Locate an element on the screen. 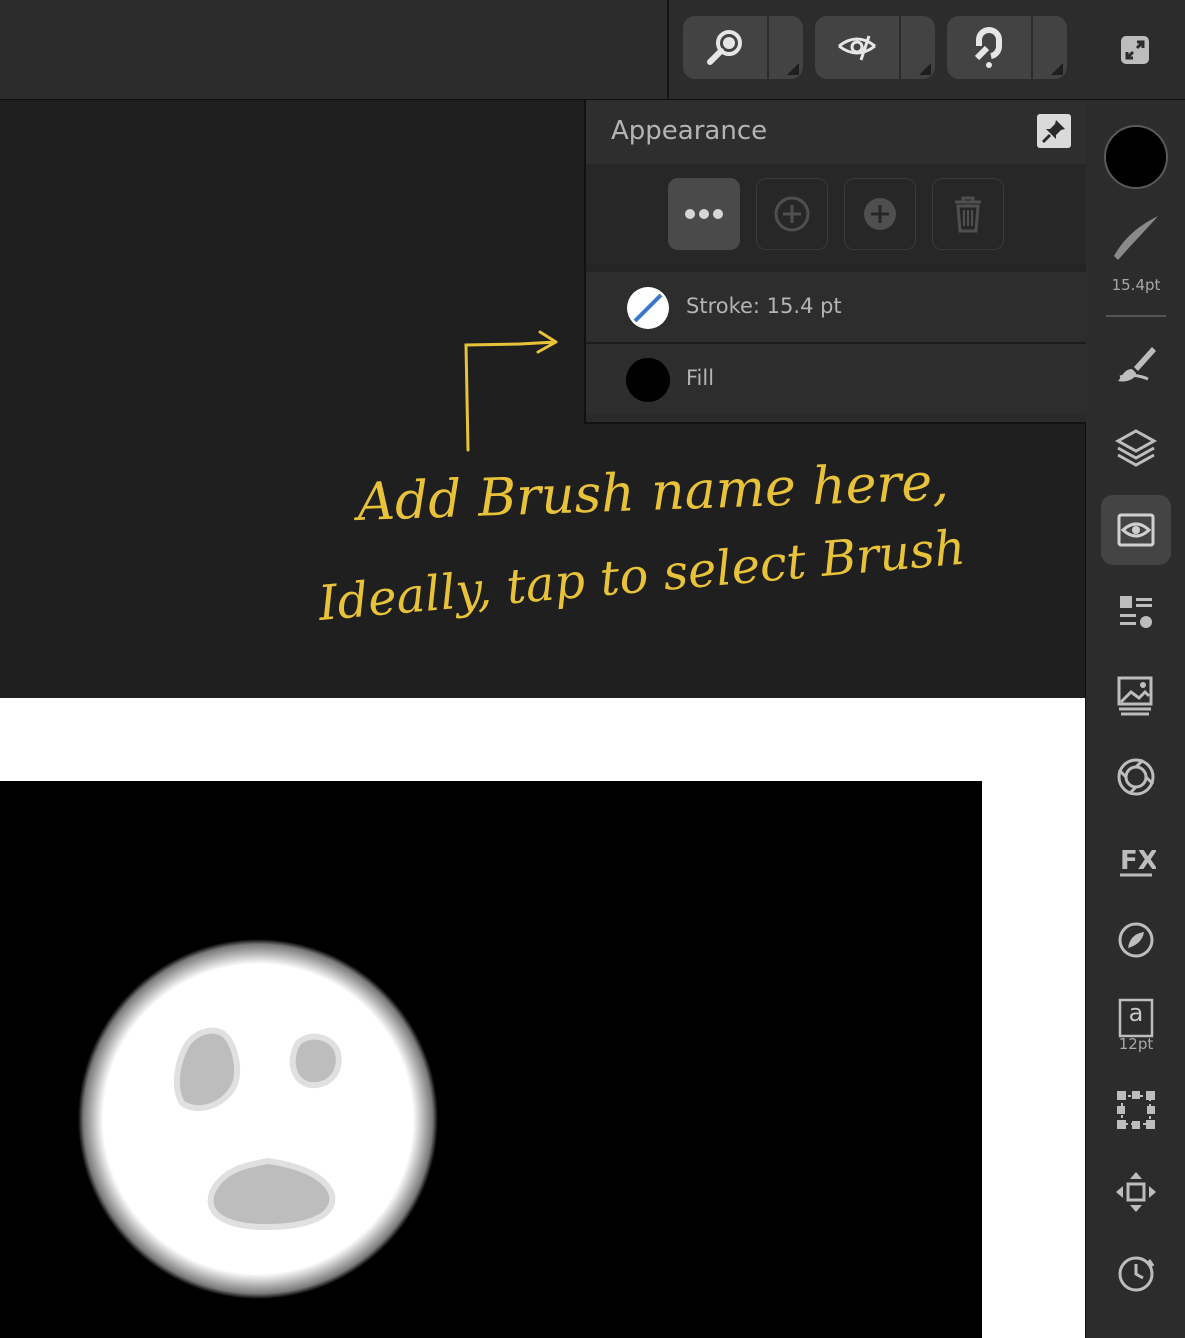 The height and width of the screenshot is (1338, 1185). studio-sidebar: 15.4pt FX a 12pt is located at coordinates (1135, 719).